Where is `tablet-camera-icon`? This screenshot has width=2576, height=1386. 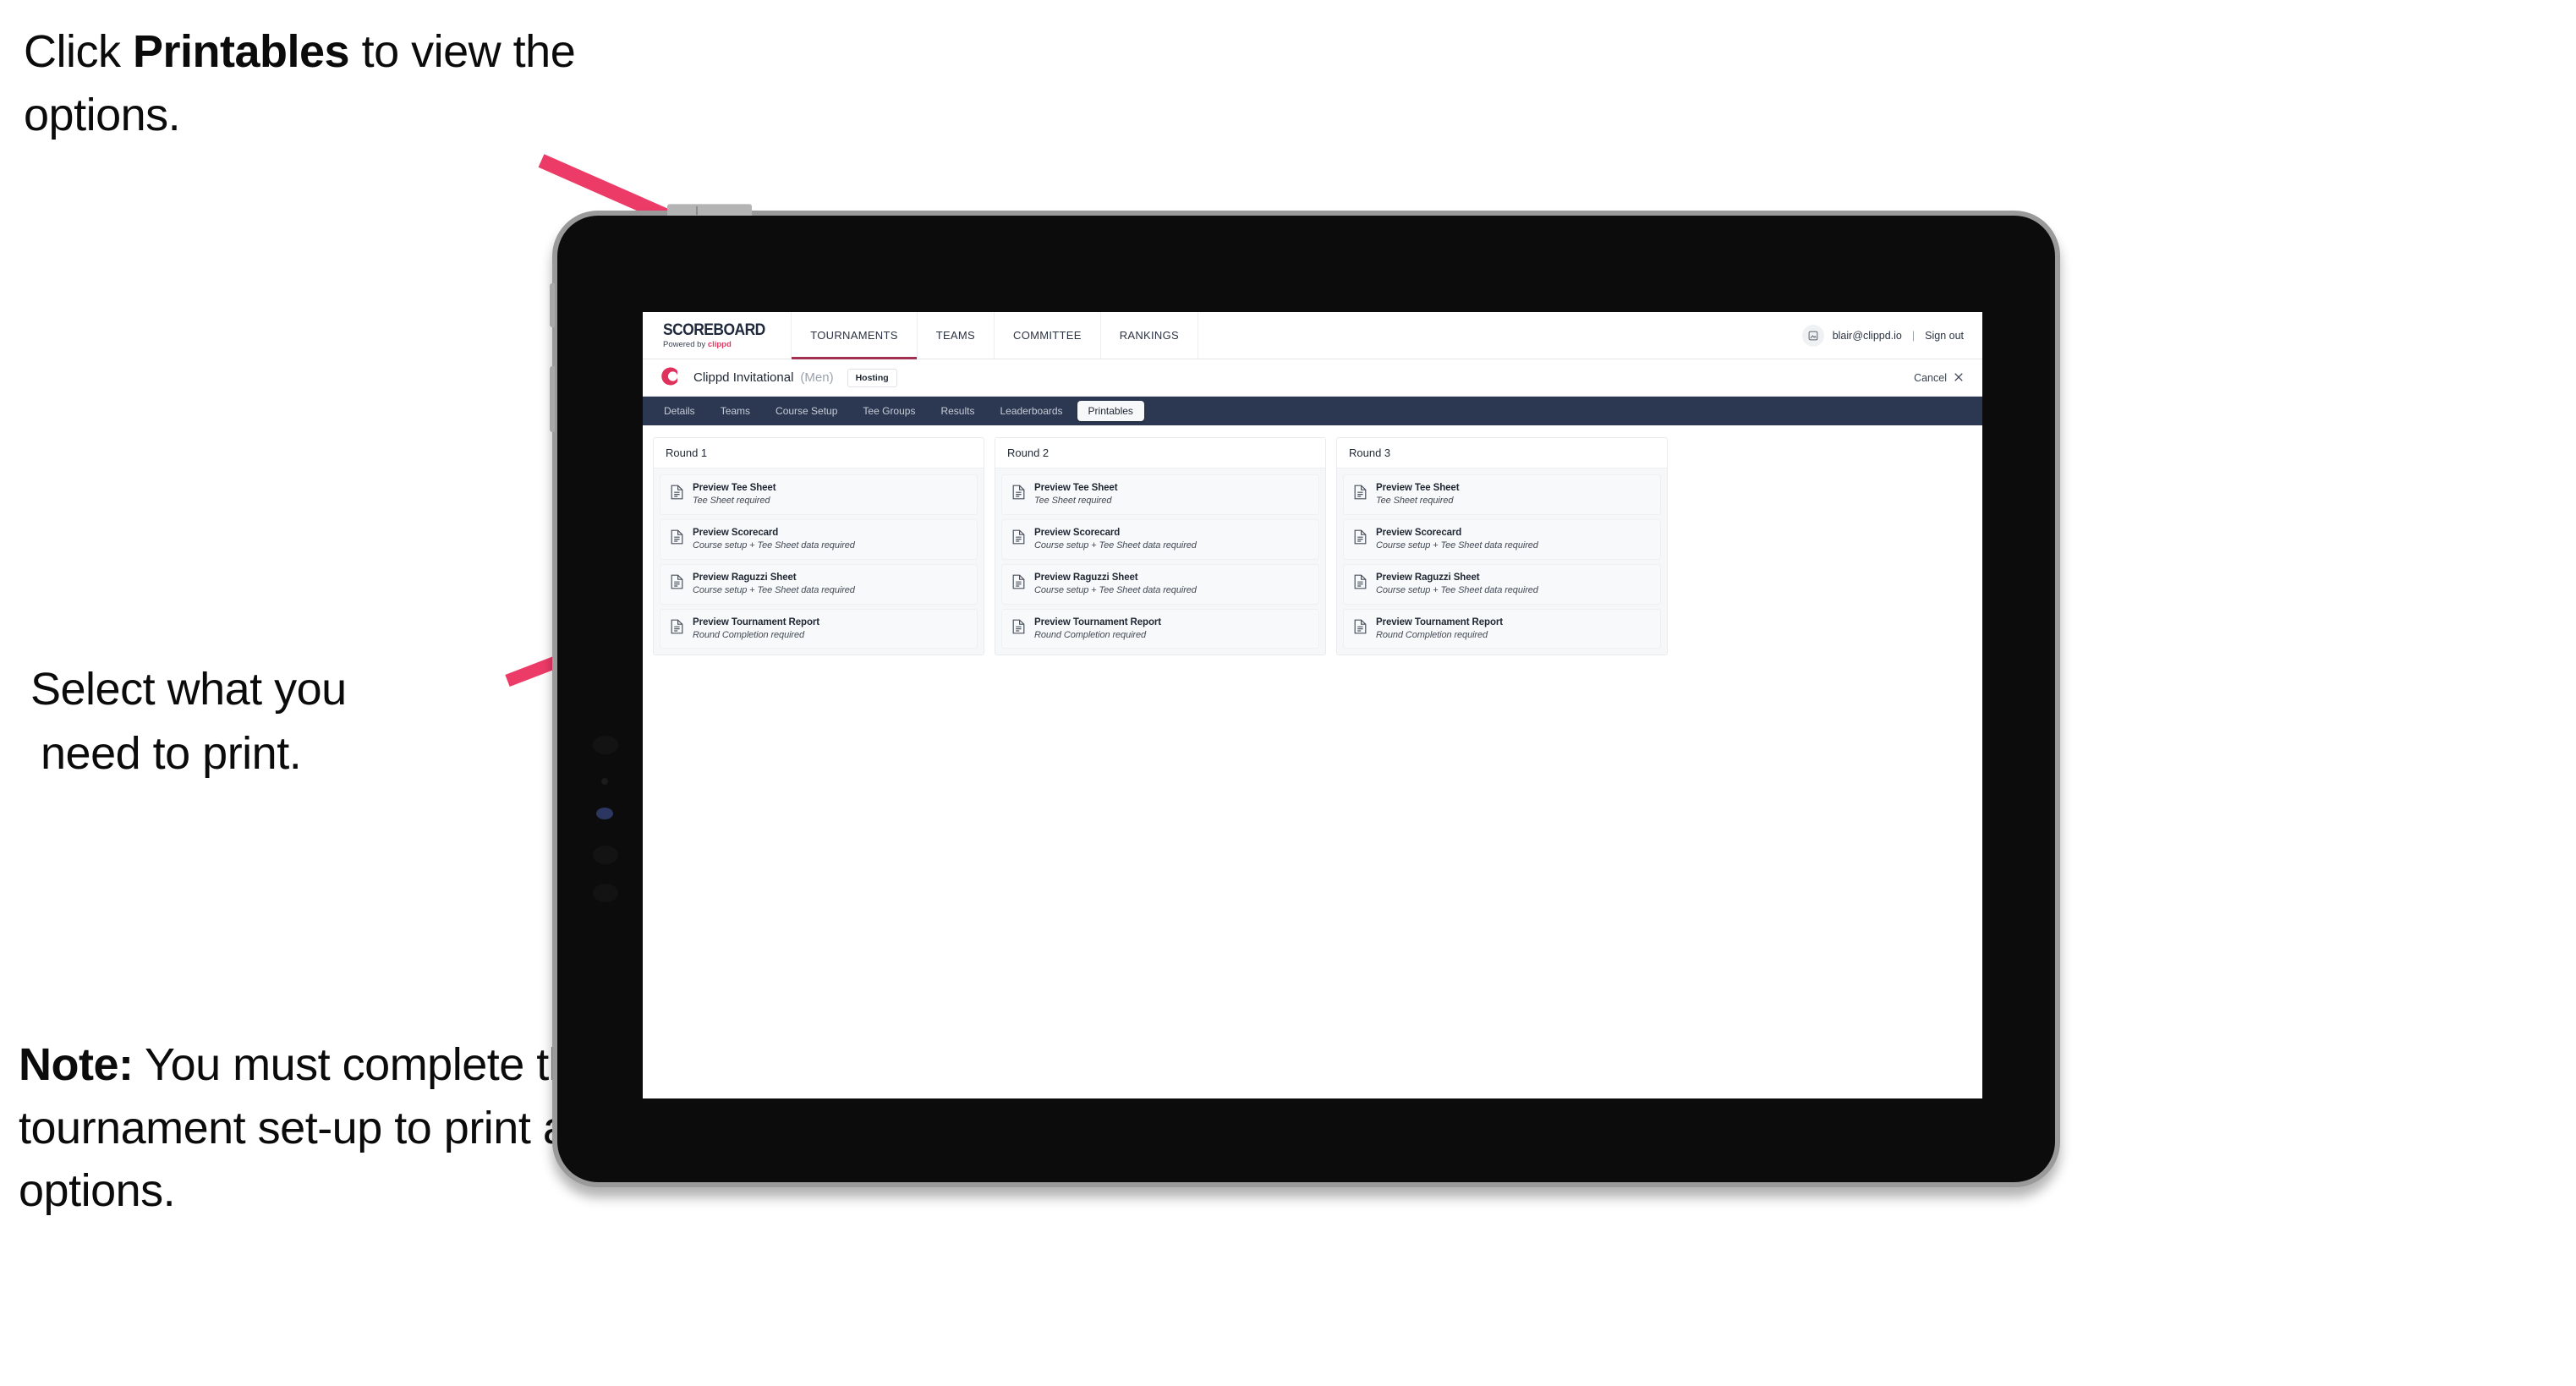
tablet-camera-icon is located at coordinates (605, 745).